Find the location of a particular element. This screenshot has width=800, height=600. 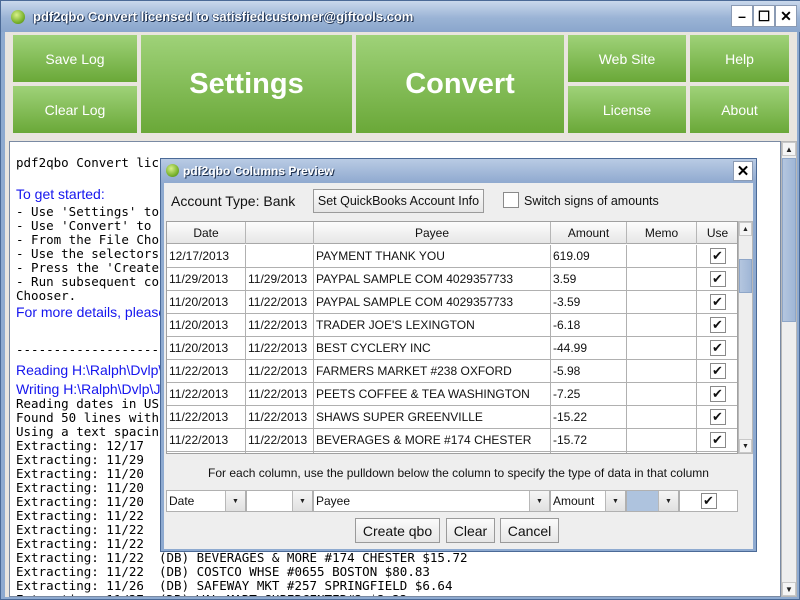

account-type-label: Account Type: Bank is located at coordinates (233, 201).